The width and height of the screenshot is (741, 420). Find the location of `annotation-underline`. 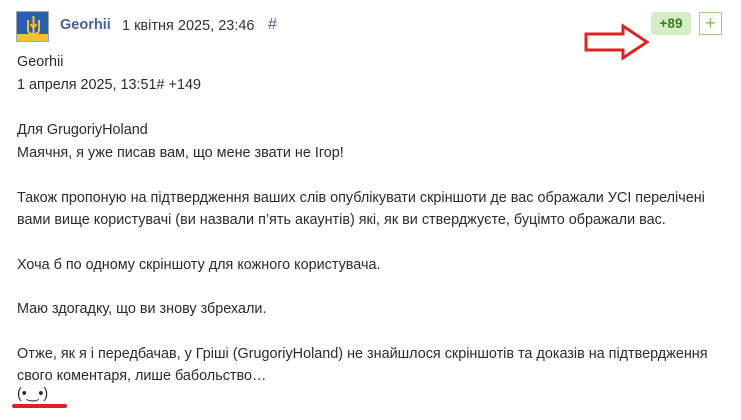

annotation-underline is located at coordinates (39, 406).